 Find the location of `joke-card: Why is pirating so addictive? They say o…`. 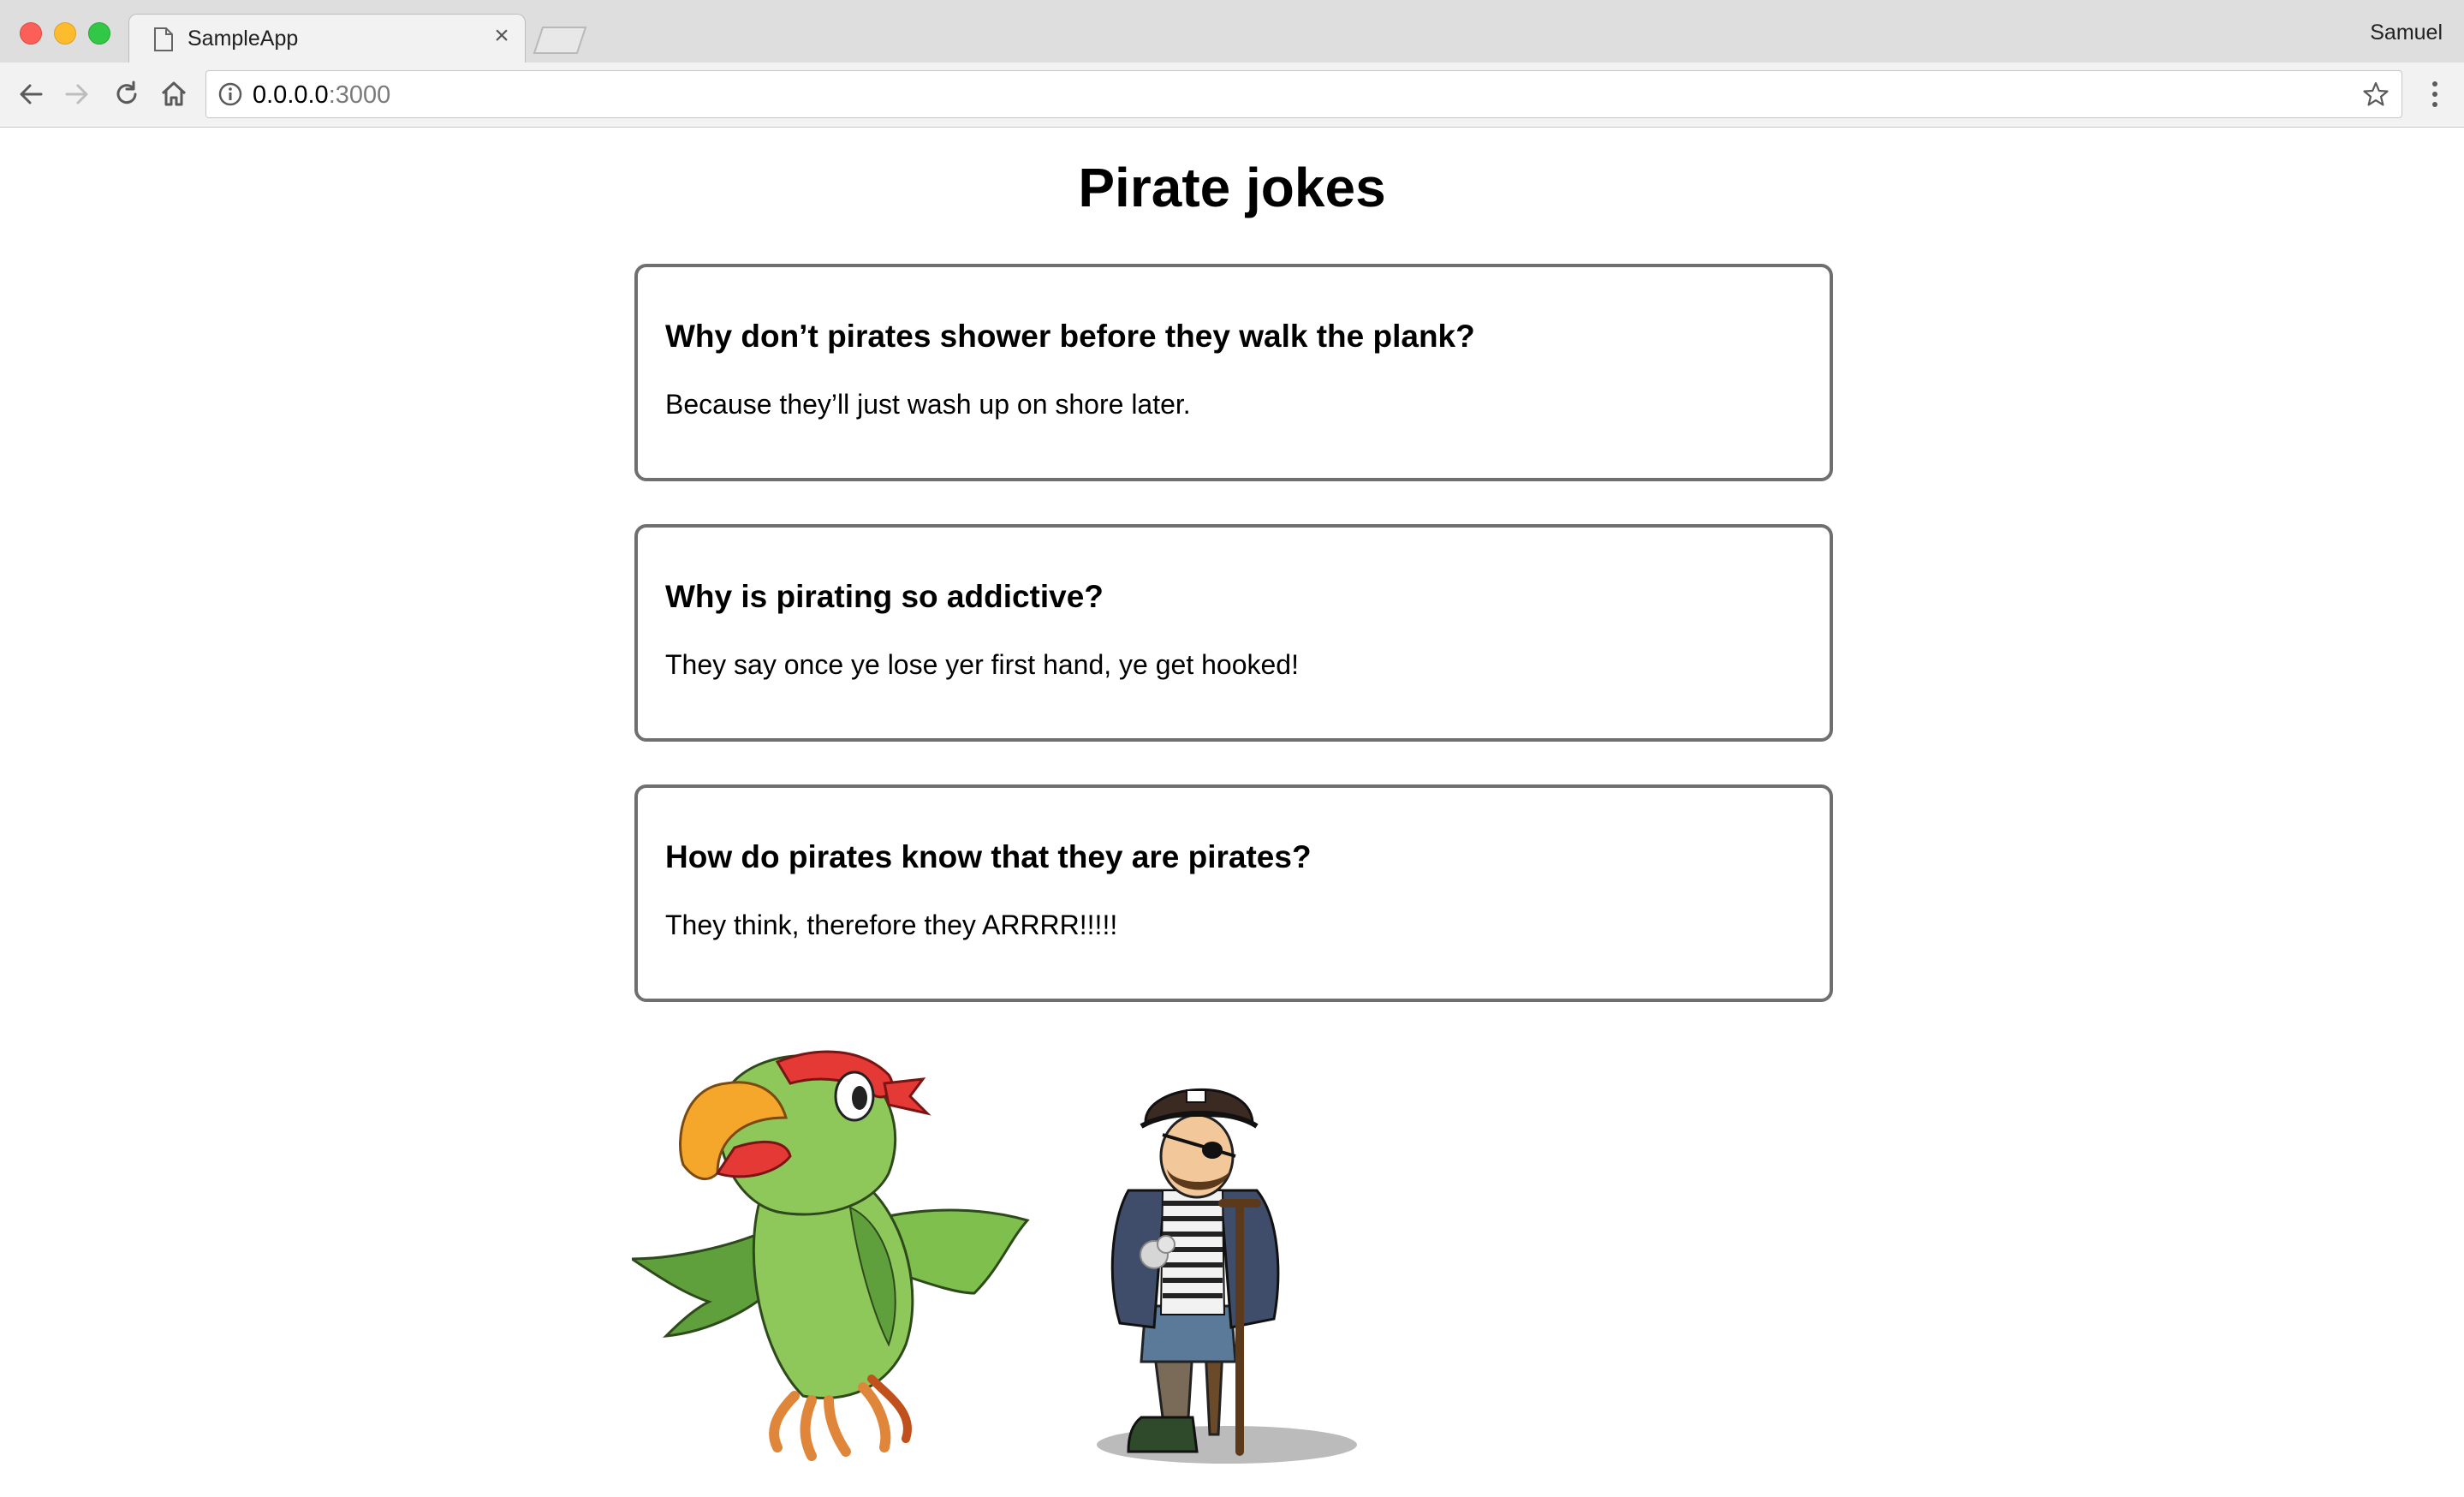

joke-card: Why is pirating so addictive? They say o… is located at coordinates (1234, 633).